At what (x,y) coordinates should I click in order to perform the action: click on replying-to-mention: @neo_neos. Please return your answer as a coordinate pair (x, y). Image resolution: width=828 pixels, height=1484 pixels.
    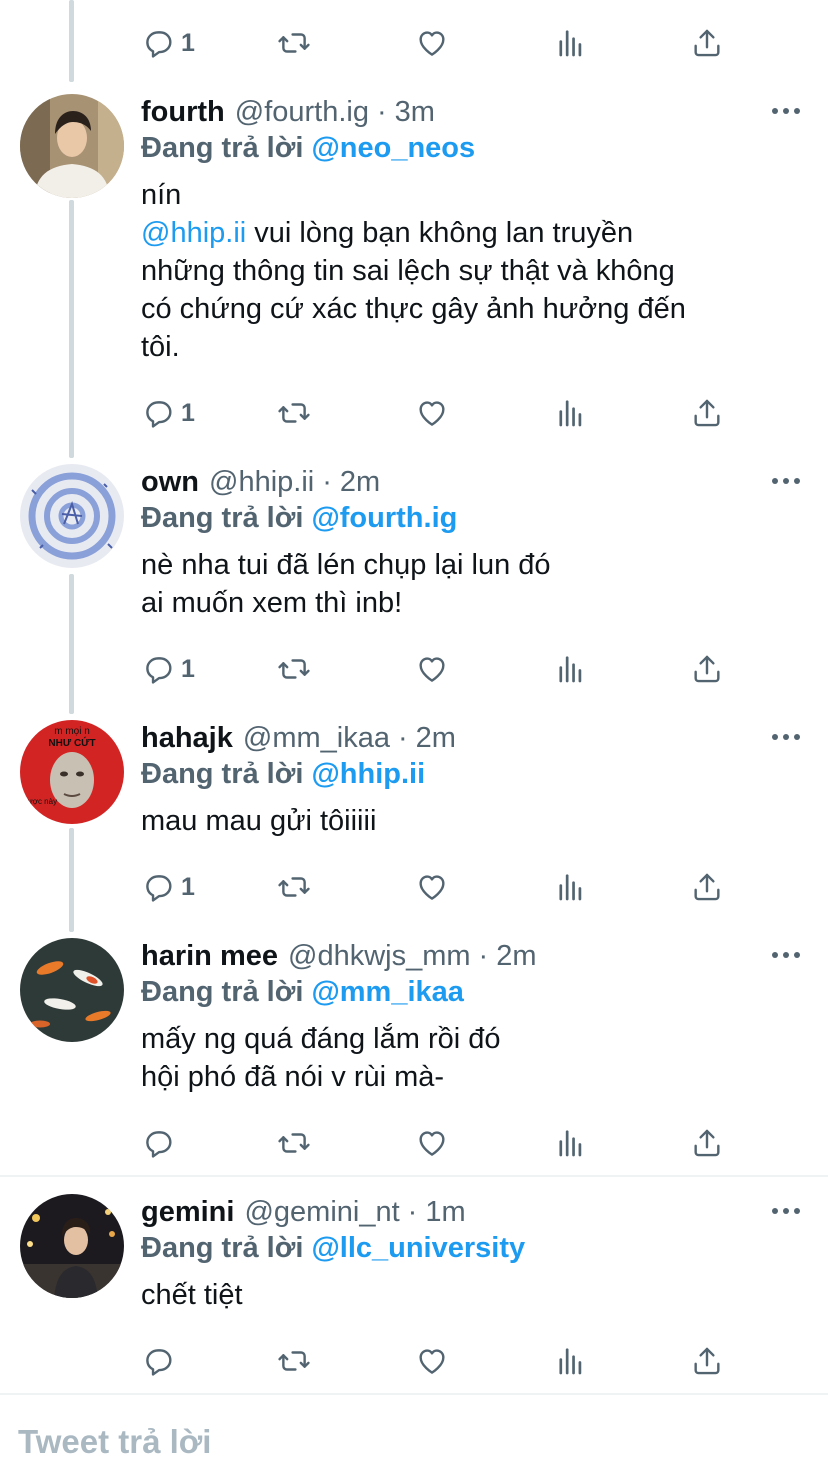
    Looking at the image, I should click on (393, 148).